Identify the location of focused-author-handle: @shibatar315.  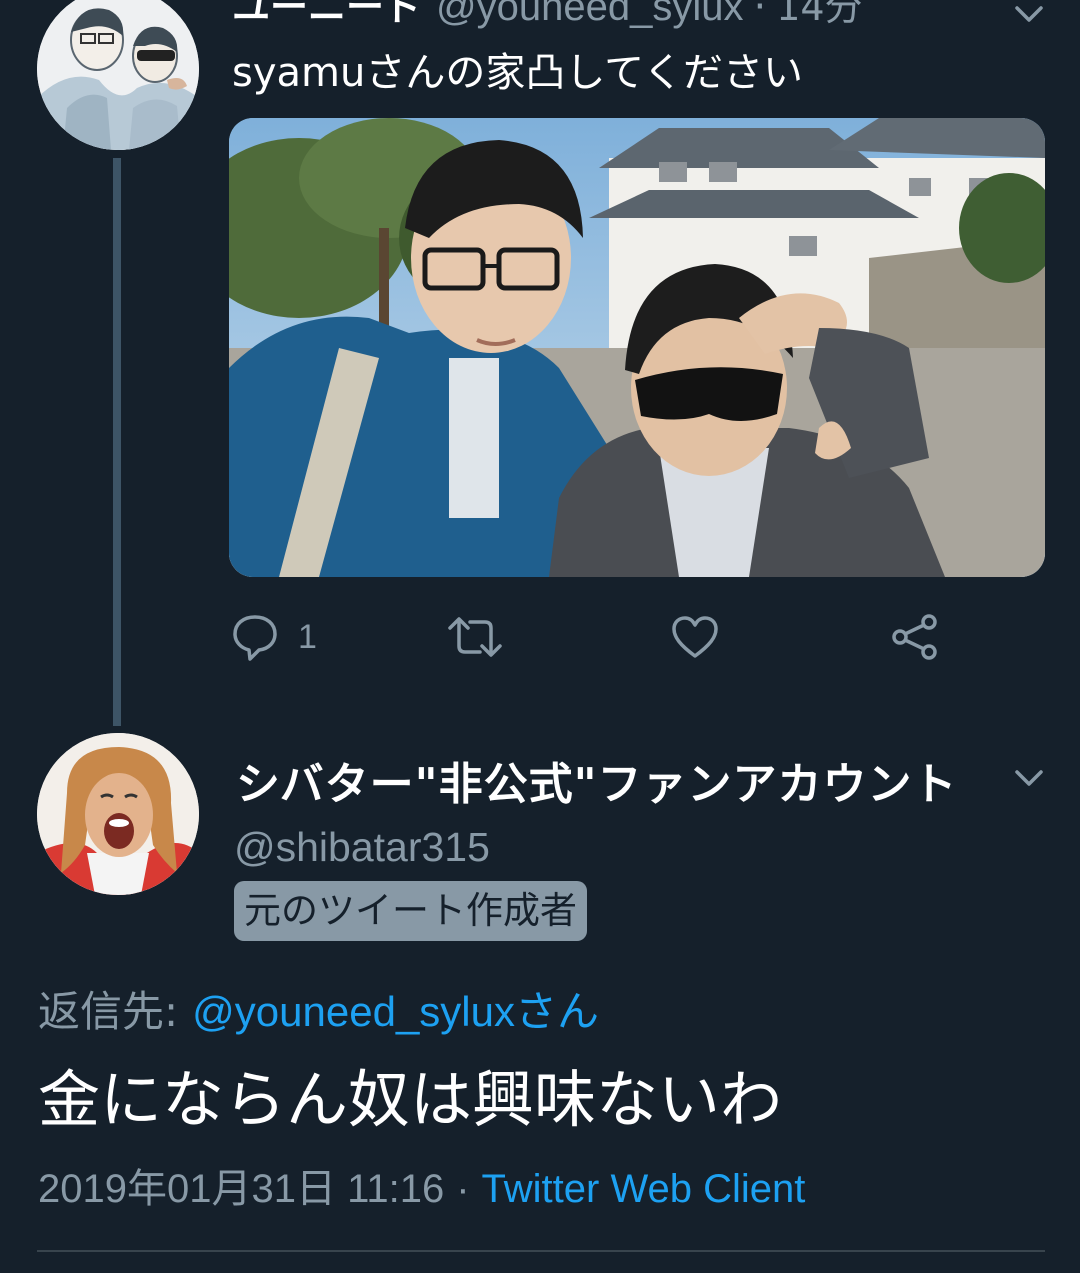
(362, 847).